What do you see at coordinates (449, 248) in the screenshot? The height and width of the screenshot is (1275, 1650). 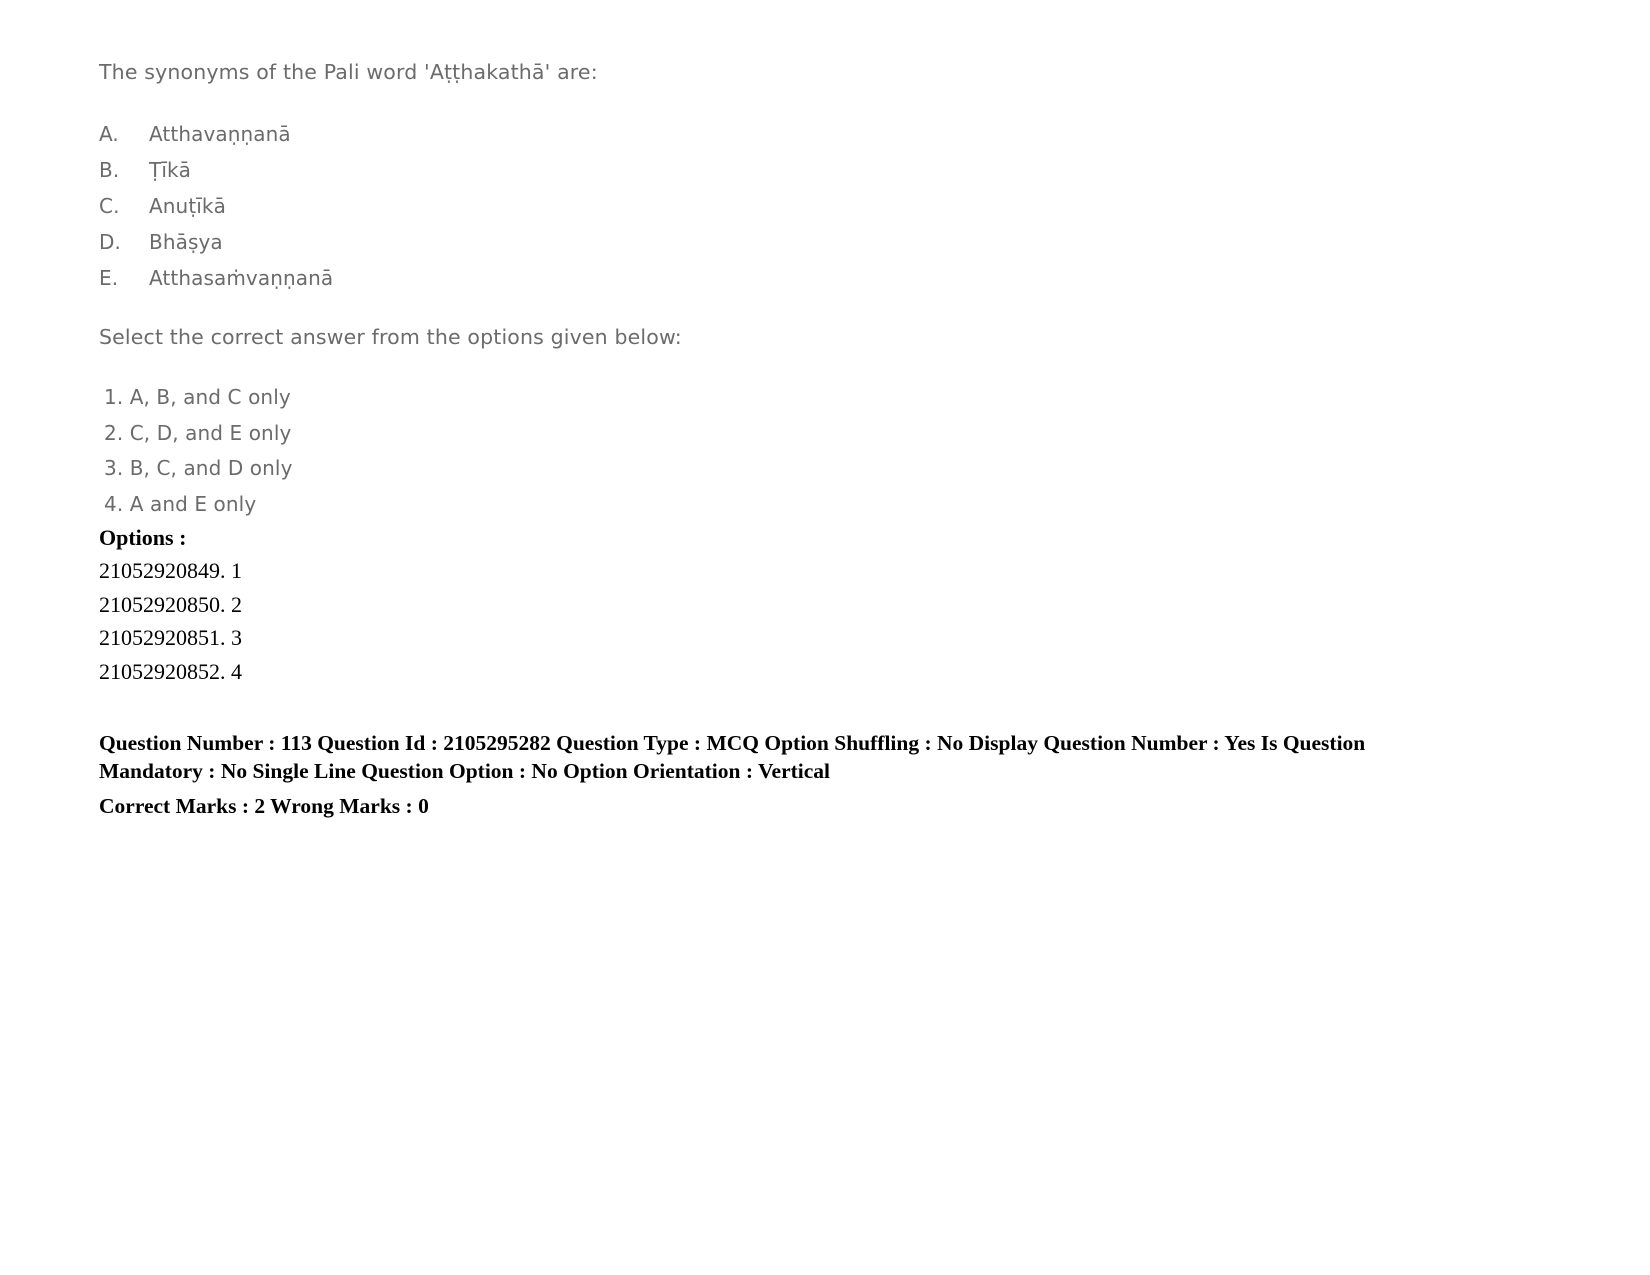 I see `statement-item: D. Bhāṣya` at bounding box center [449, 248].